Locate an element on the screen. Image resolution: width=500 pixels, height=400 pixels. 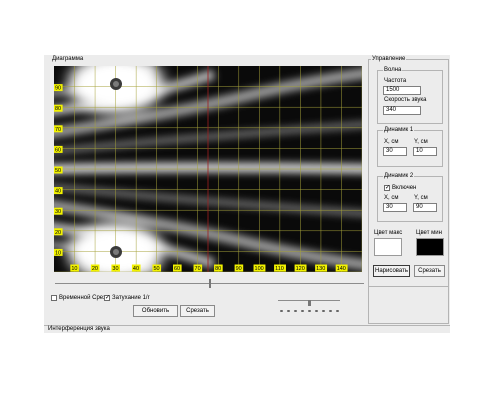
y-tick-50-text: 50 is located at coordinates (58, 171).